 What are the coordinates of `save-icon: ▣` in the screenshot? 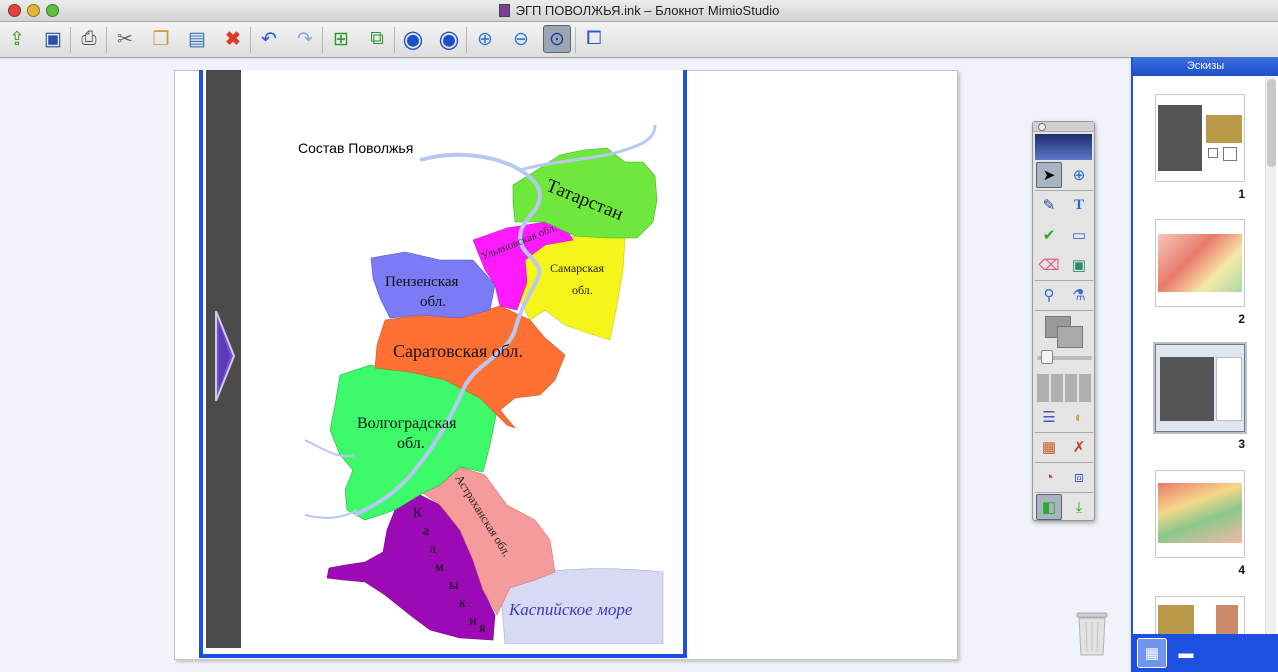 It's located at (53, 39).